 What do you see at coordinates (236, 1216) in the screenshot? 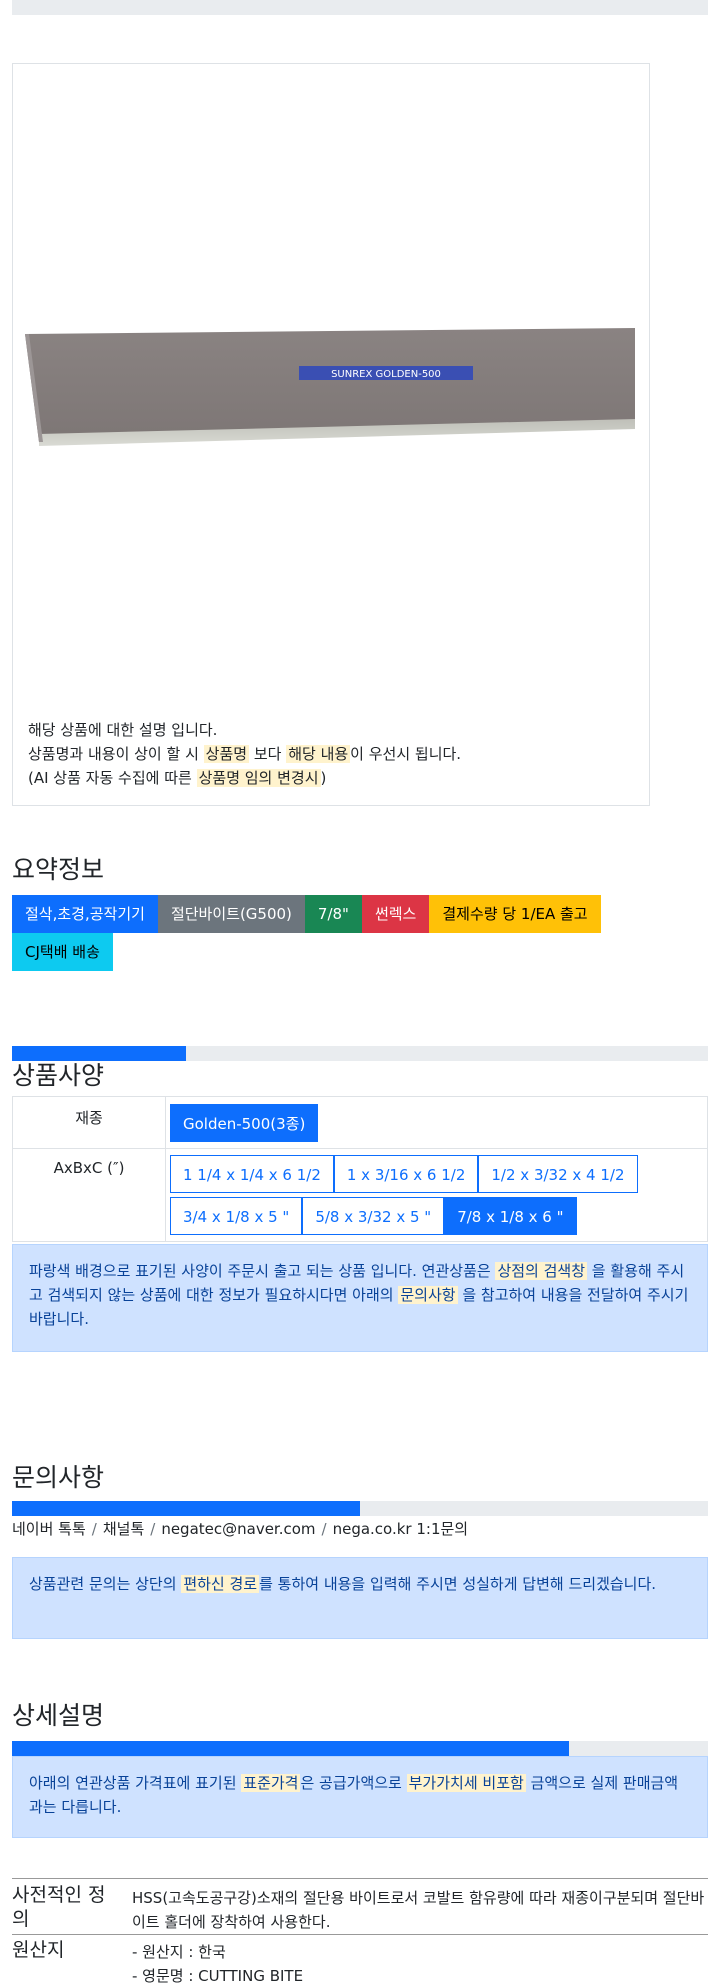
I see `option-size-4: 3/4 x 1/8 x 5 "` at bounding box center [236, 1216].